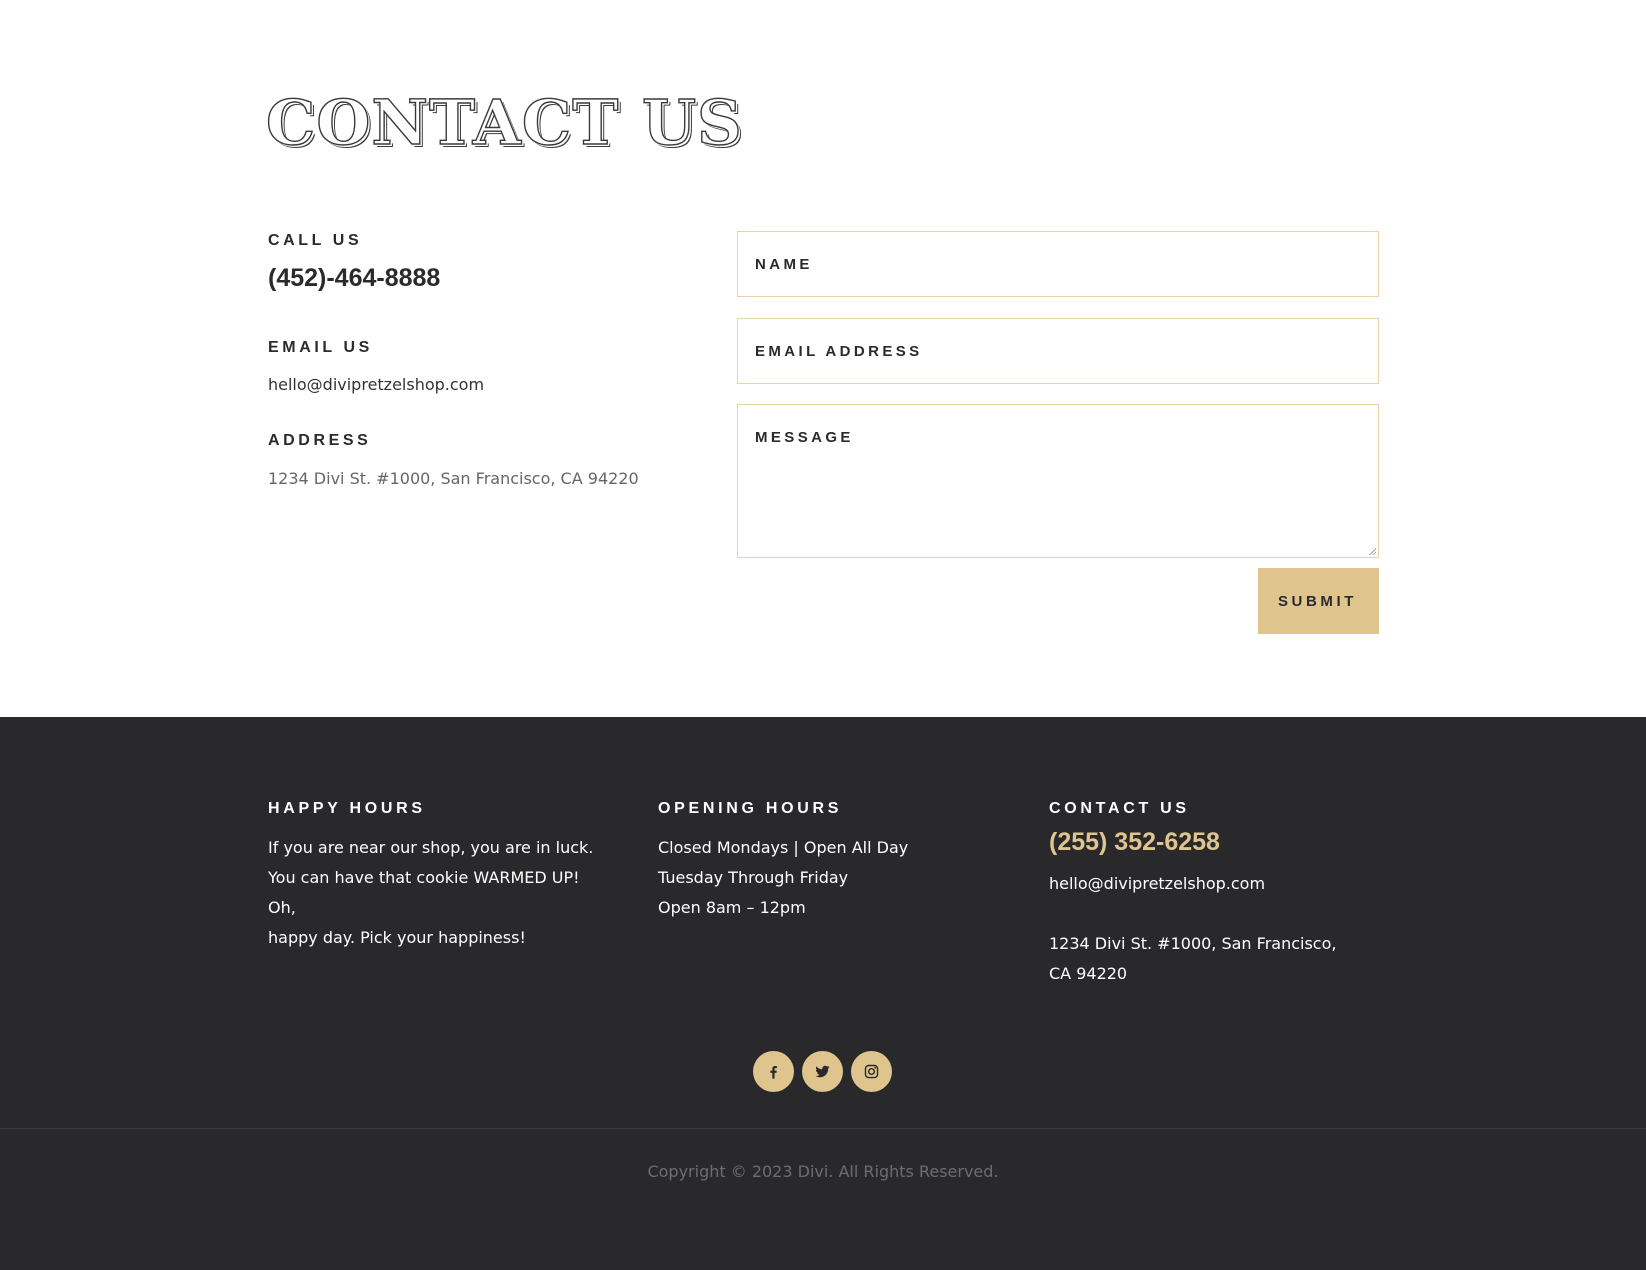 Image resolution: width=1646 pixels, height=1270 pixels. I want to click on resize-handle, so click(1372, 551).